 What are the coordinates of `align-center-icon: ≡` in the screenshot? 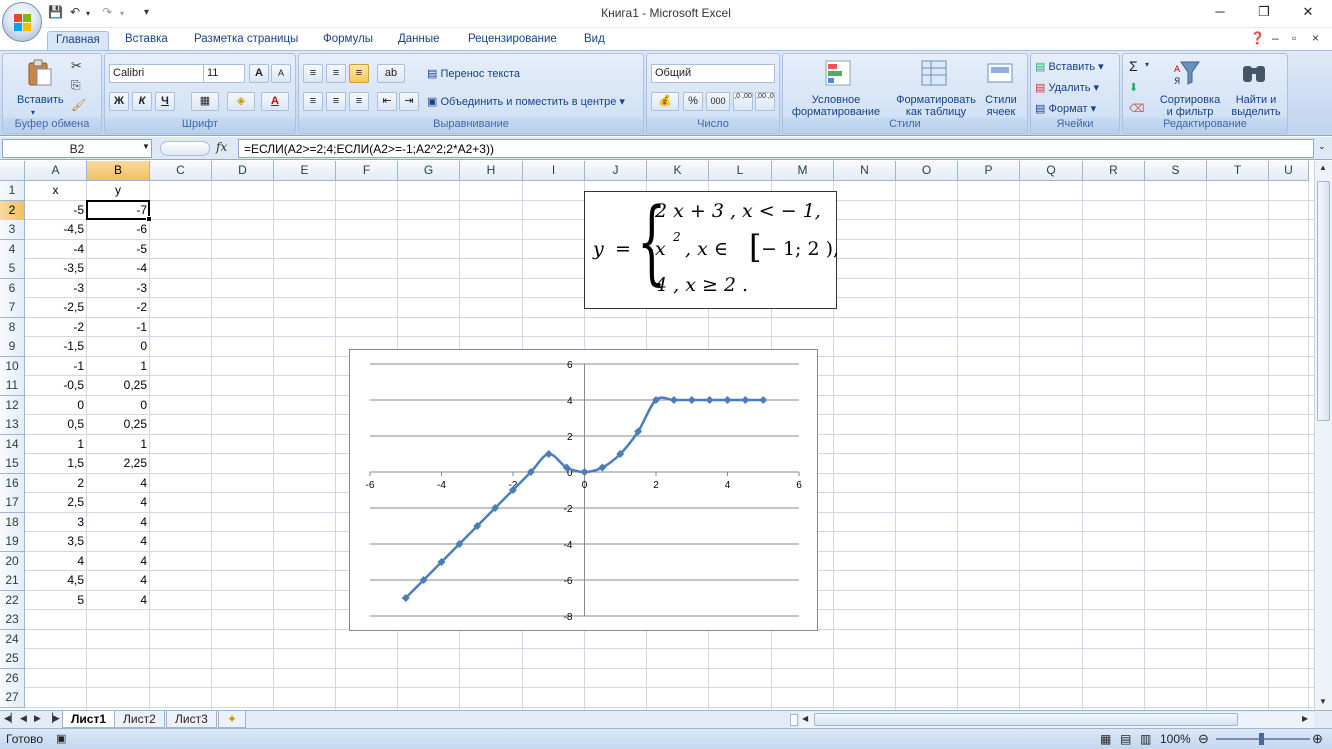 It's located at (336, 101).